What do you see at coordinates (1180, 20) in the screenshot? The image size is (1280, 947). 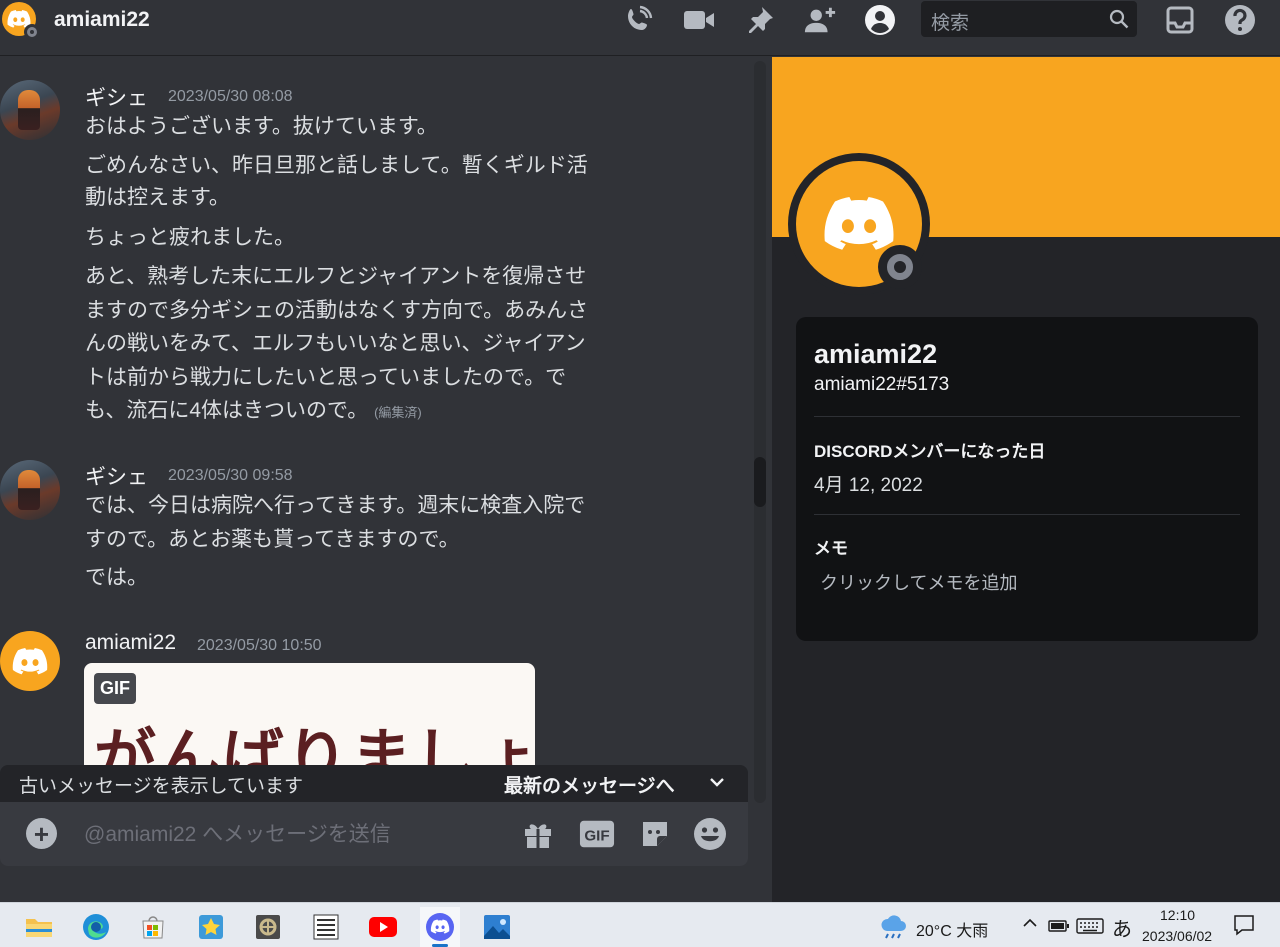 I see `inbox-icon` at bounding box center [1180, 20].